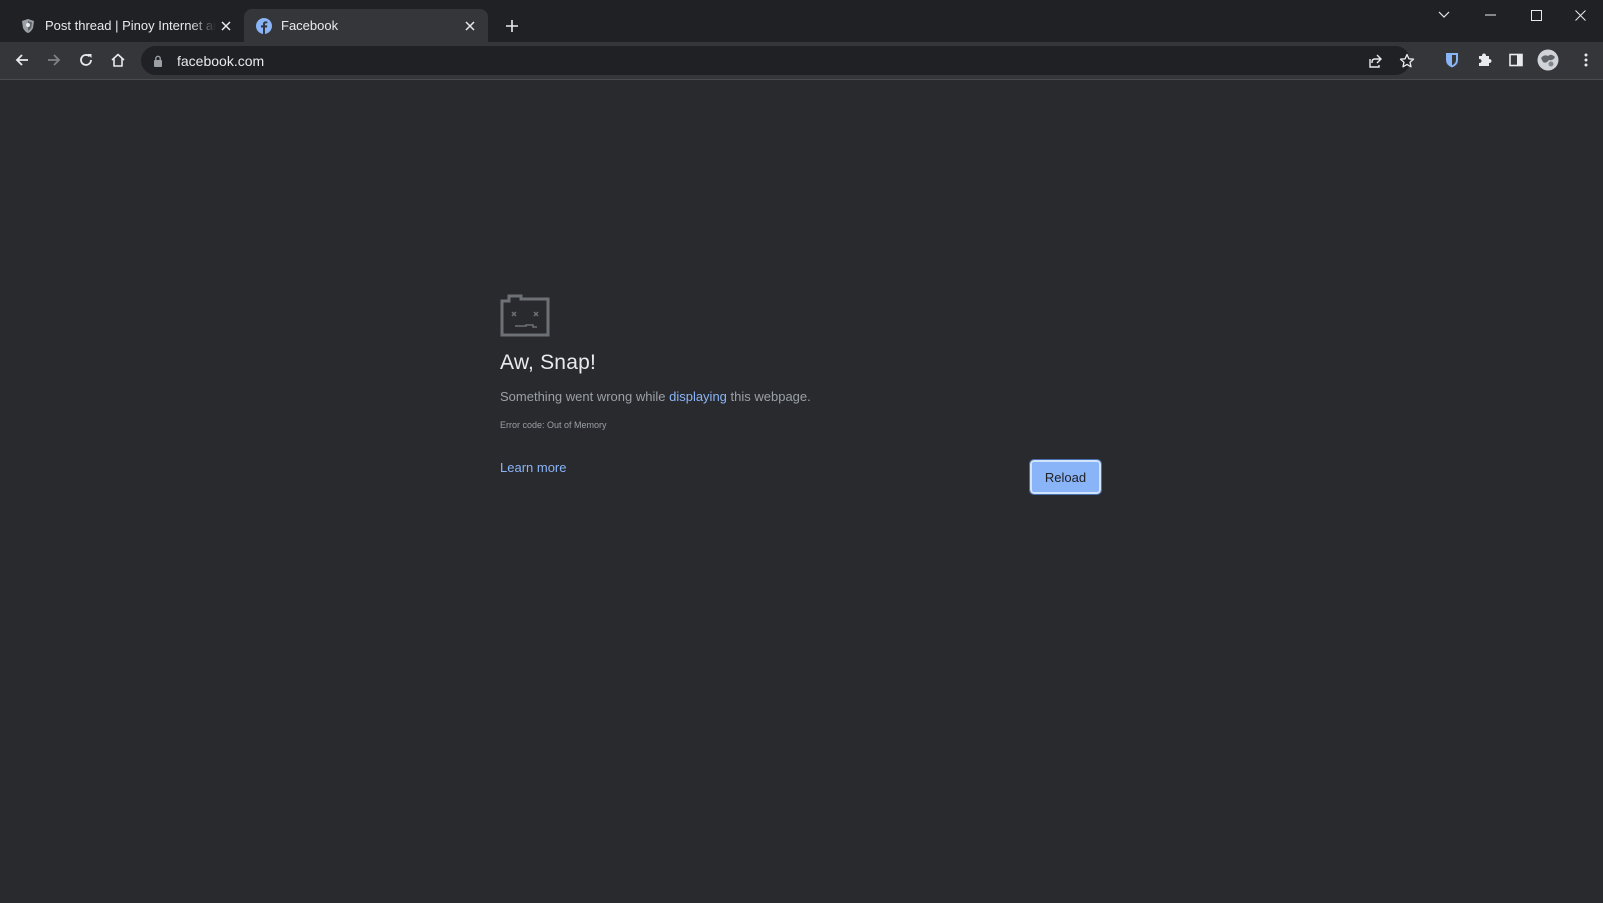 Image resolution: width=1603 pixels, height=903 pixels. I want to click on maximize-button, so click(1536, 15).